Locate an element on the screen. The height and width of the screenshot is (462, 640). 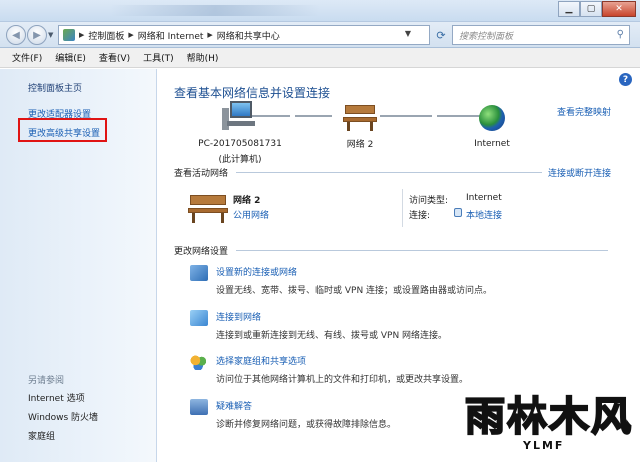
active-network-name: 网络 2 is located at coordinates (247, 201).